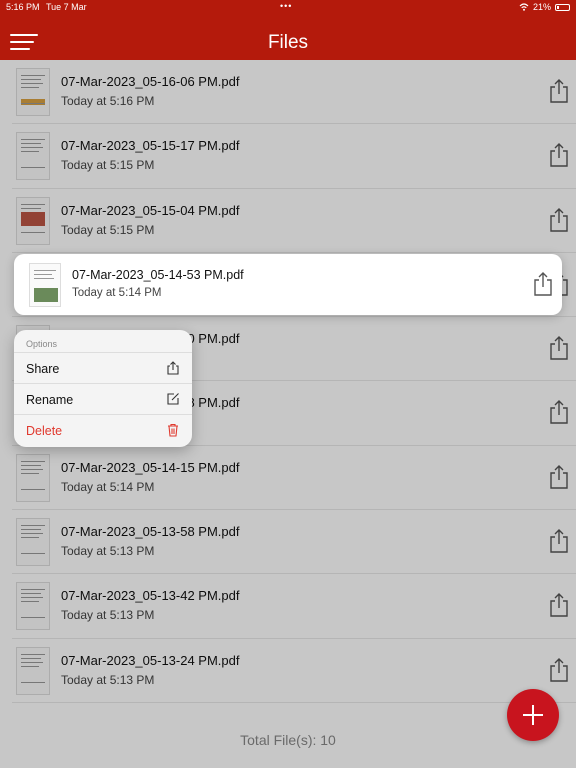 This screenshot has height=768, width=576. Describe the element at coordinates (173, 430) in the screenshot. I see `trash-icon` at that location.